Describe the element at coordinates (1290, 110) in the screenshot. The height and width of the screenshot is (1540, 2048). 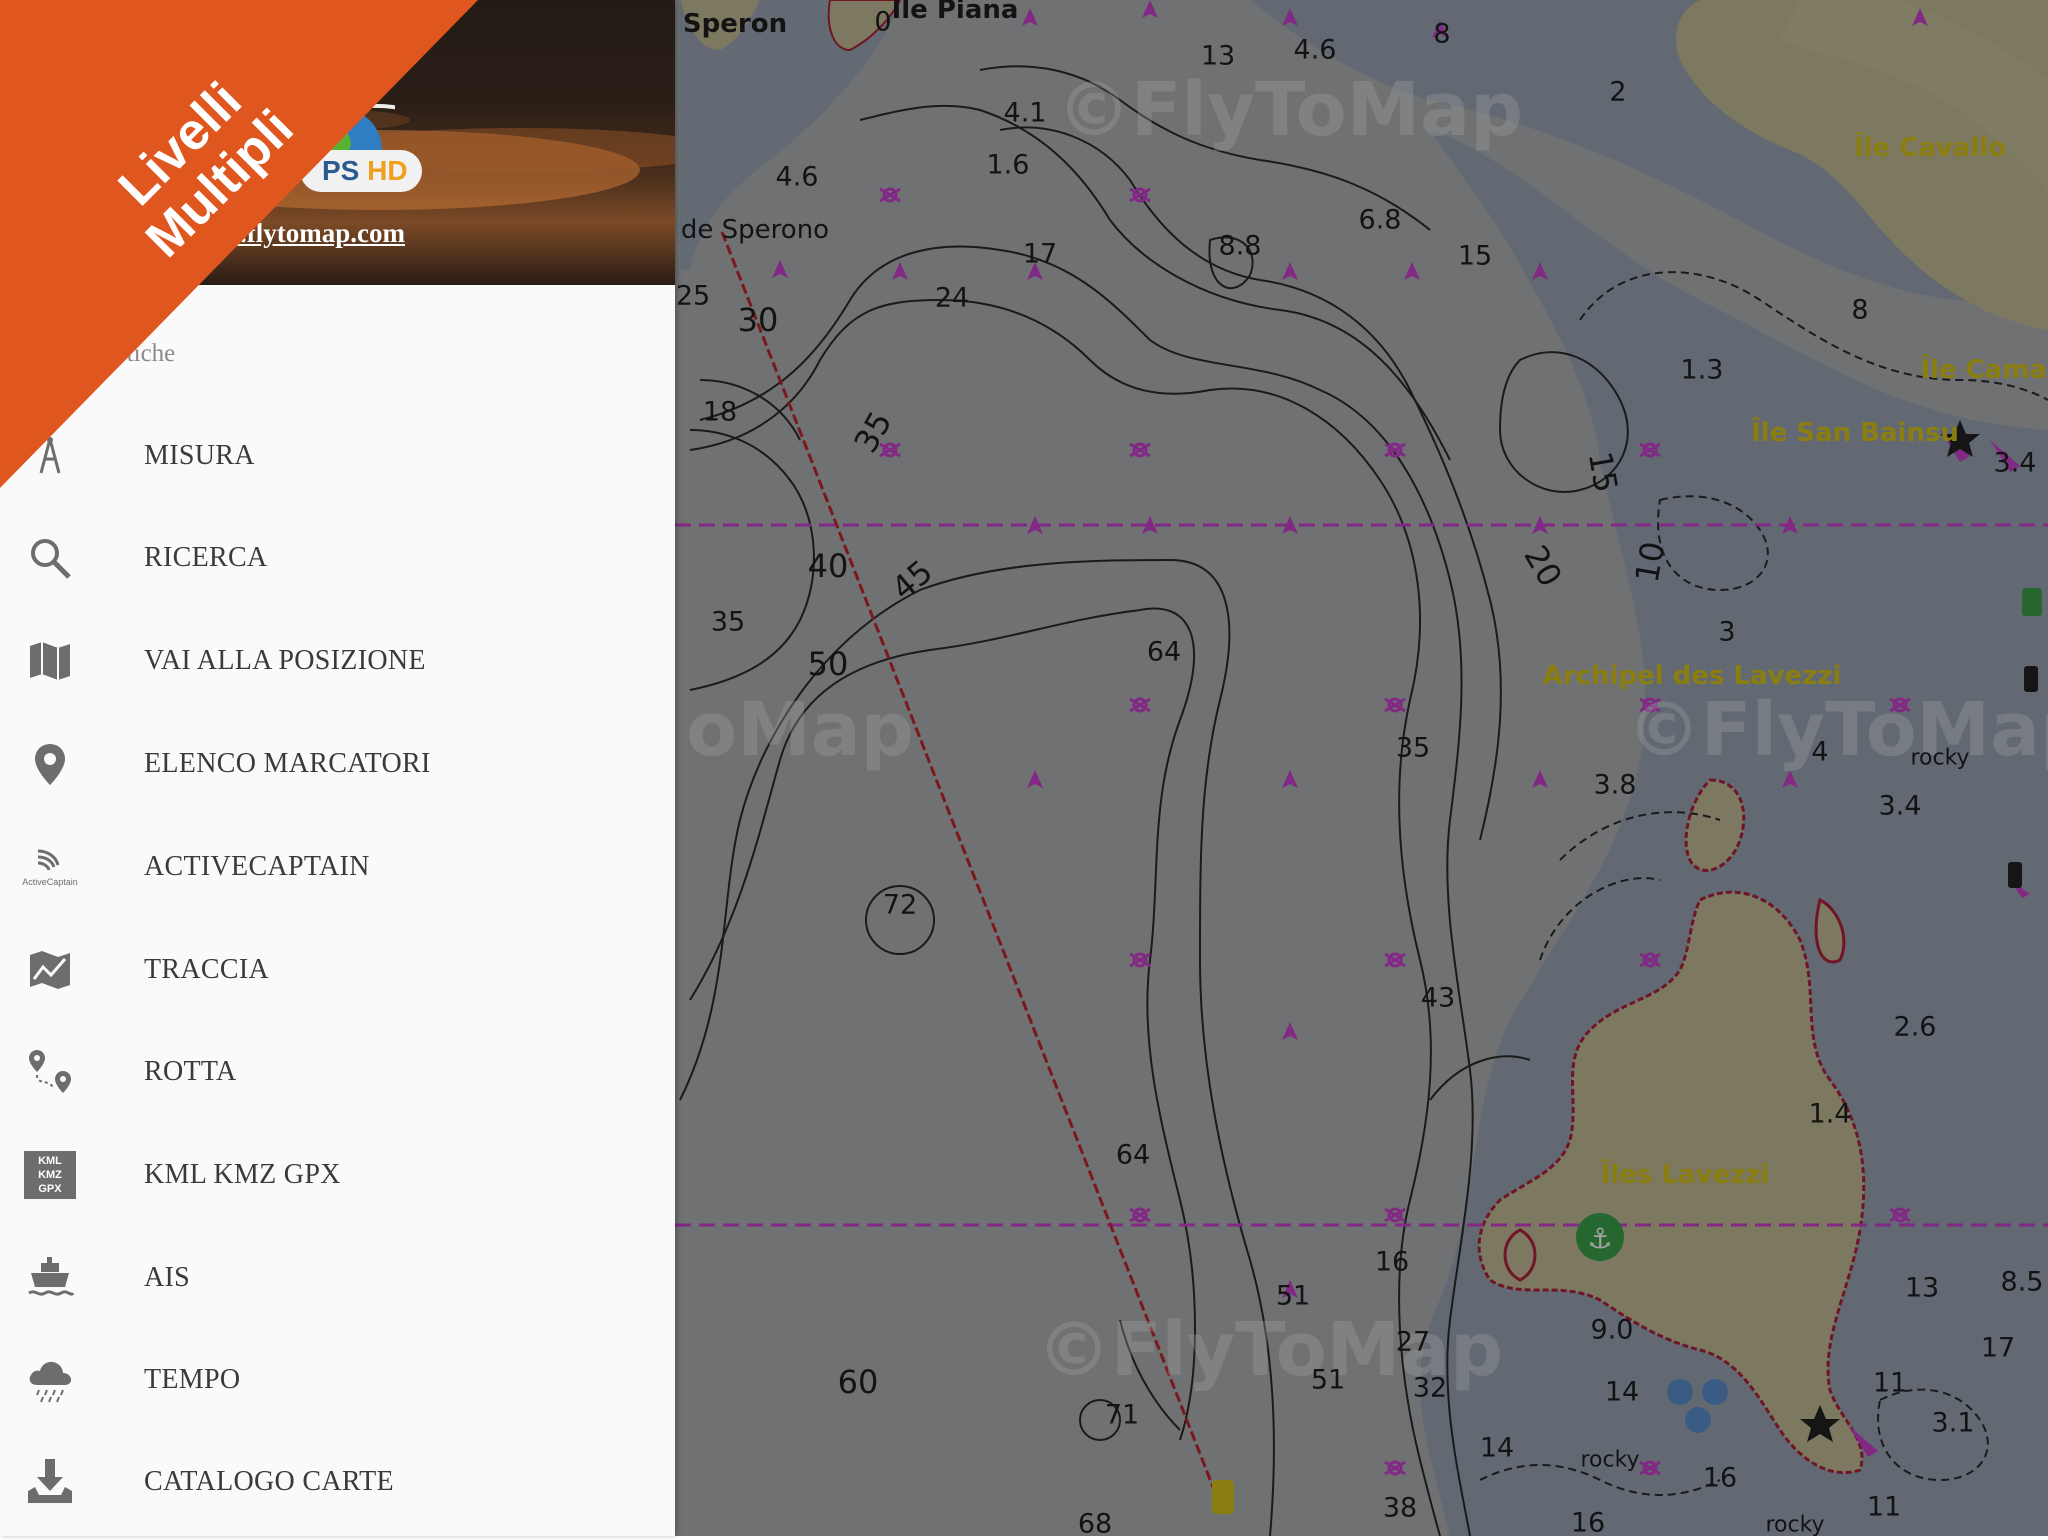
I see `watermark-1: ©FlyToMap` at that location.